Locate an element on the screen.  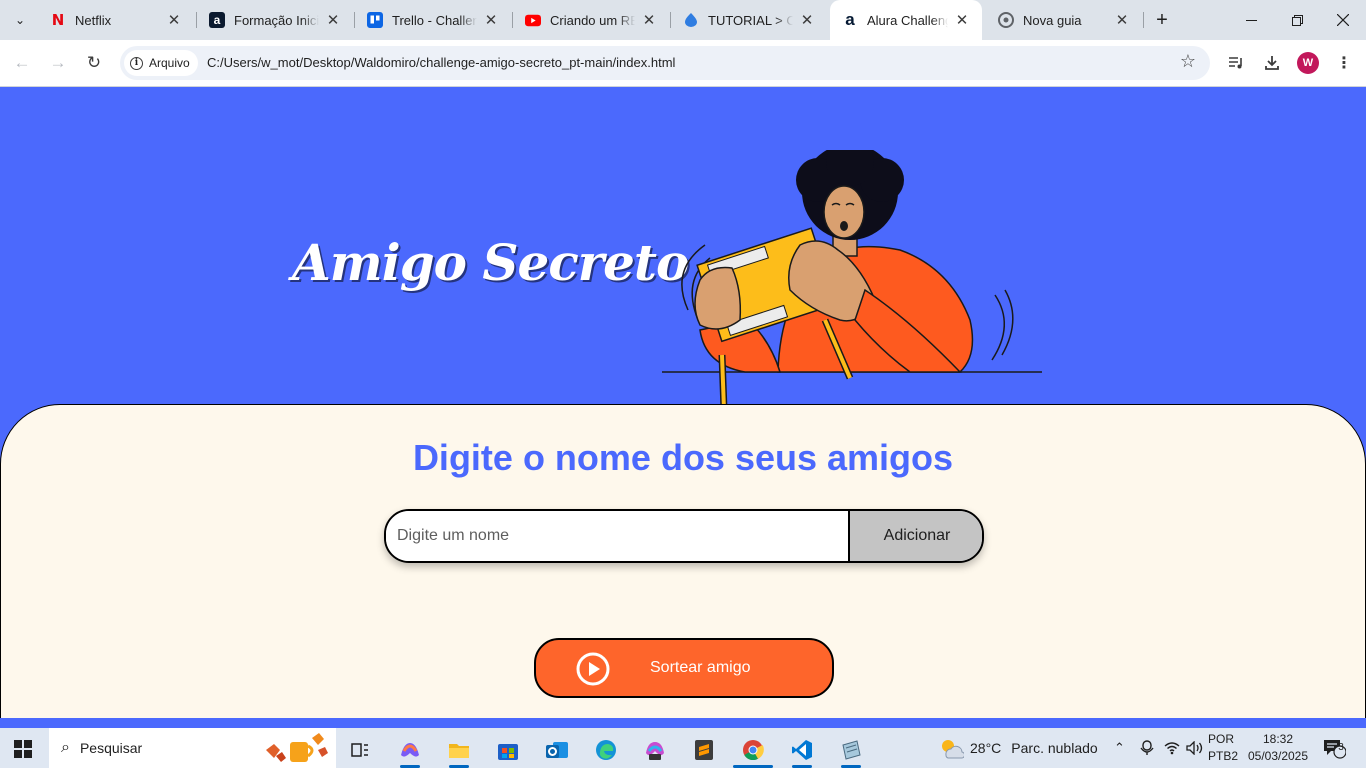
language-indicator: POR PTB2 is located at coordinates (1223, 748).